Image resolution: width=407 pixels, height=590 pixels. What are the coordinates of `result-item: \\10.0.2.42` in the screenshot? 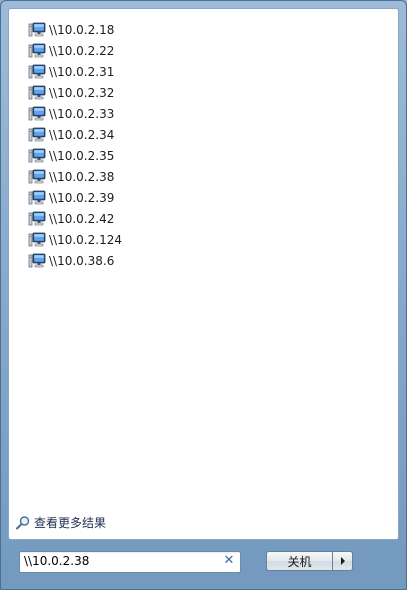 It's located at (75, 218).